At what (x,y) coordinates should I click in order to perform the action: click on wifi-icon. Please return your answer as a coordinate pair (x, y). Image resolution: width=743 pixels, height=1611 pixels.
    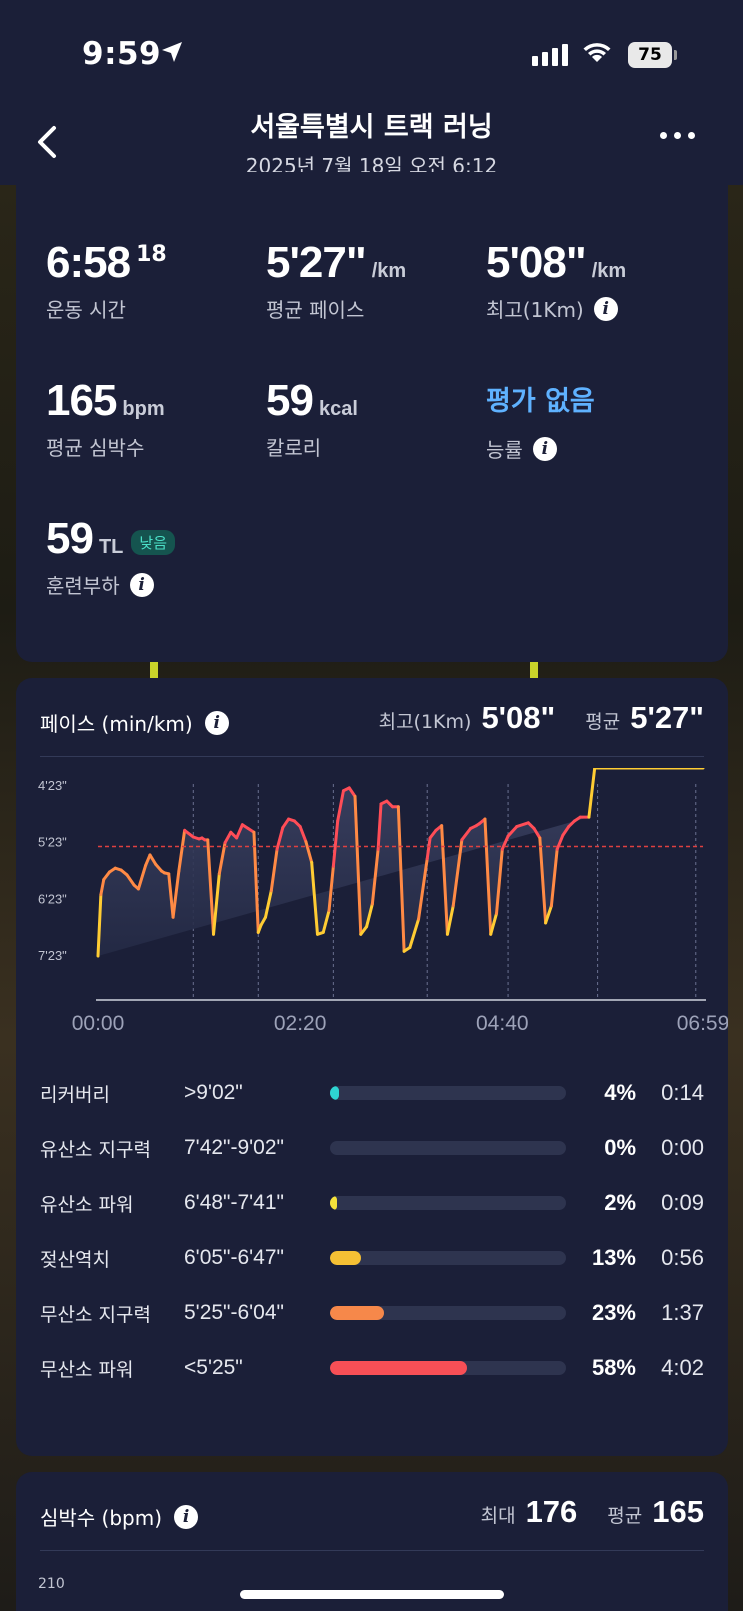
    Looking at the image, I should click on (597, 52).